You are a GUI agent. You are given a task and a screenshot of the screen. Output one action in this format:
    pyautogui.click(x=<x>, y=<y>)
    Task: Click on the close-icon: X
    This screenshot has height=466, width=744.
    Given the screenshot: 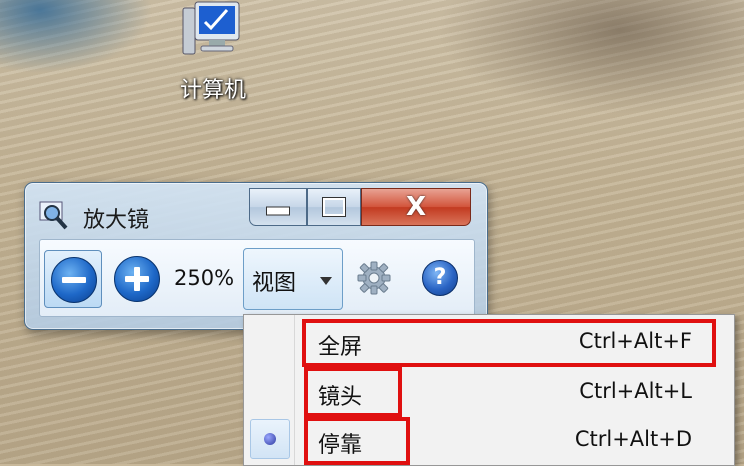 What is the action you would take?
    pyautogui.click(x=416, y=207)
    